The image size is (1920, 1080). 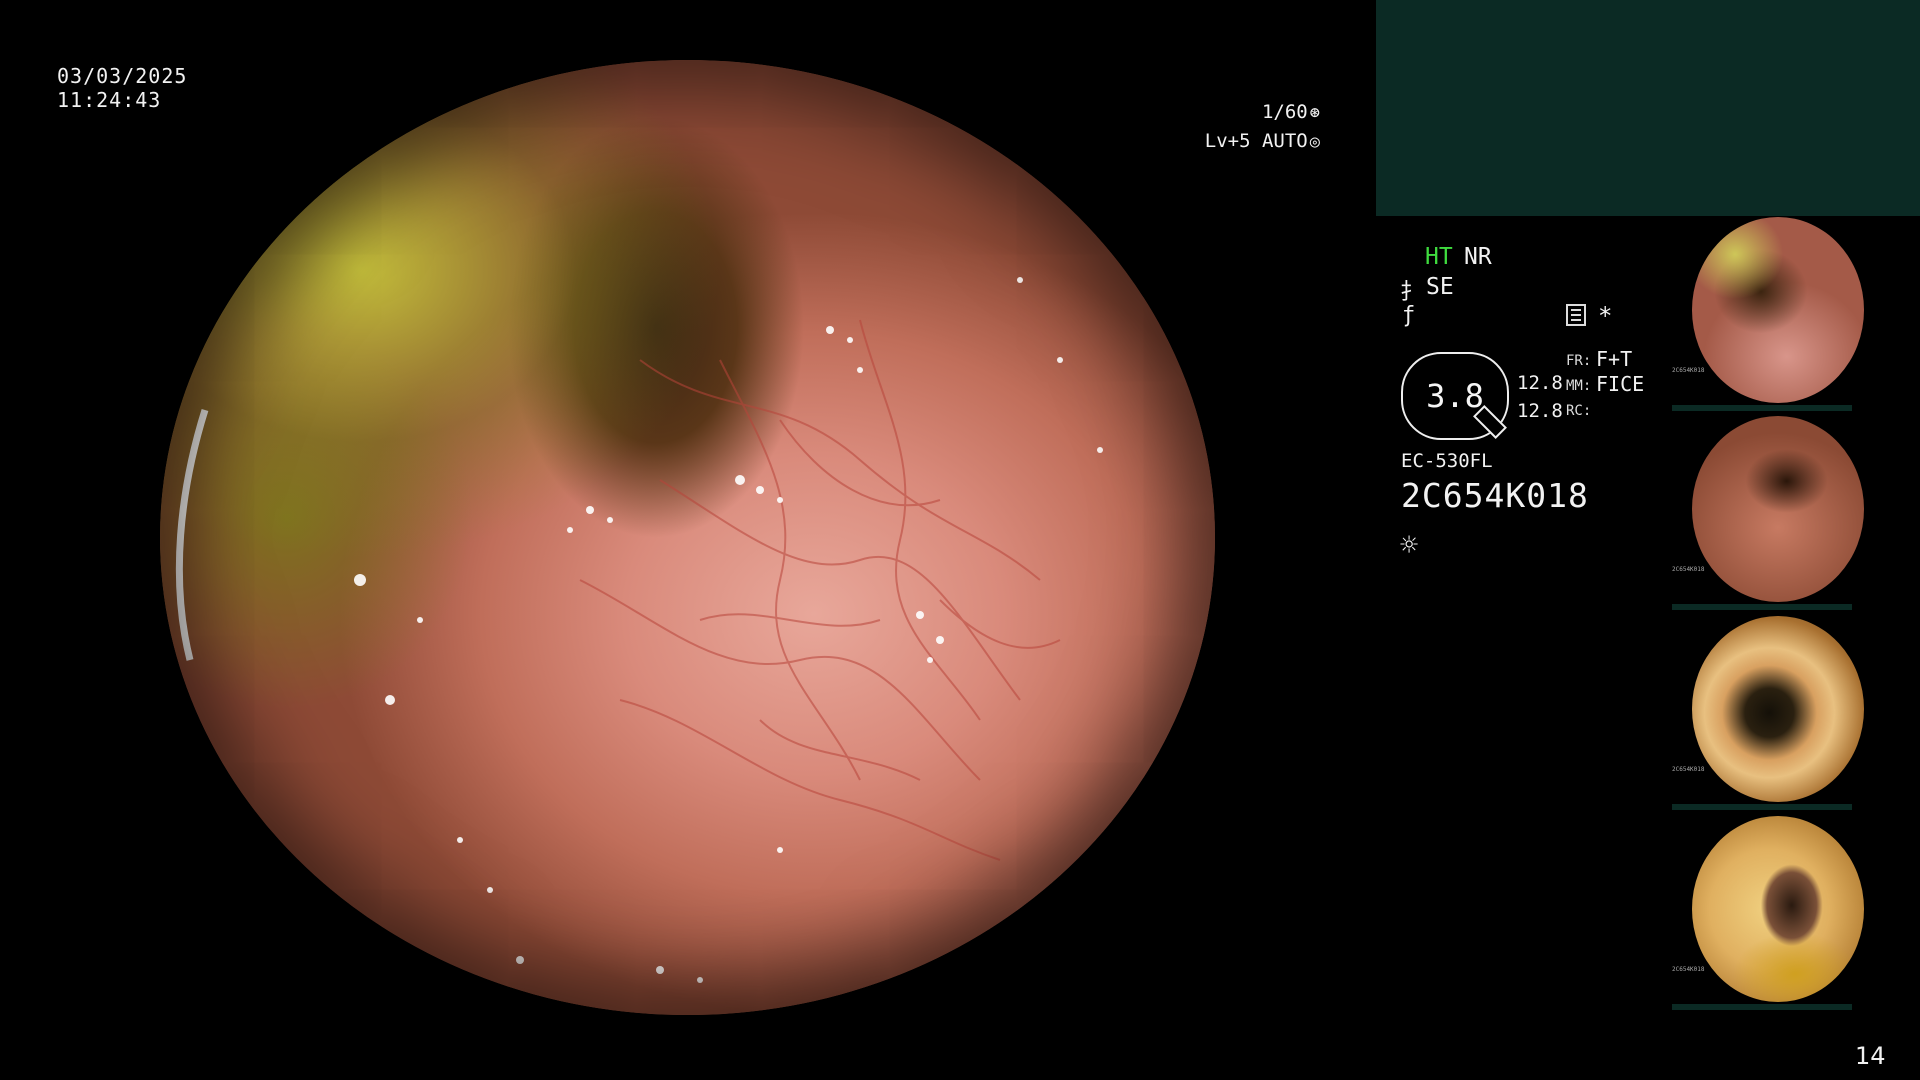 I want to click on list-menu-icon, so click(x=1576, y=315).